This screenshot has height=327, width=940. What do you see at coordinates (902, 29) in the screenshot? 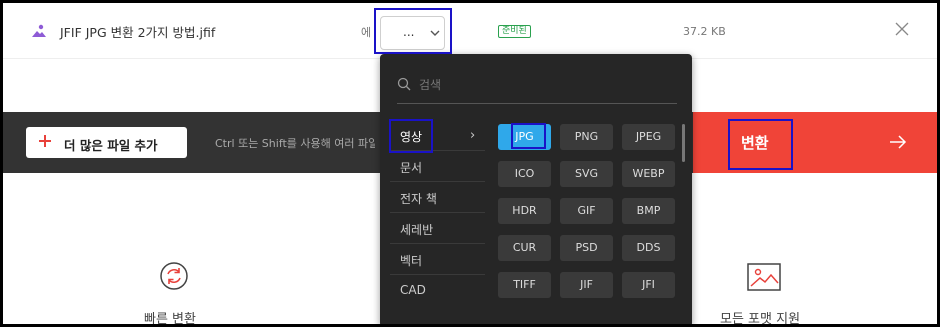
I see `close-icon` at bounding box center [902, 29].